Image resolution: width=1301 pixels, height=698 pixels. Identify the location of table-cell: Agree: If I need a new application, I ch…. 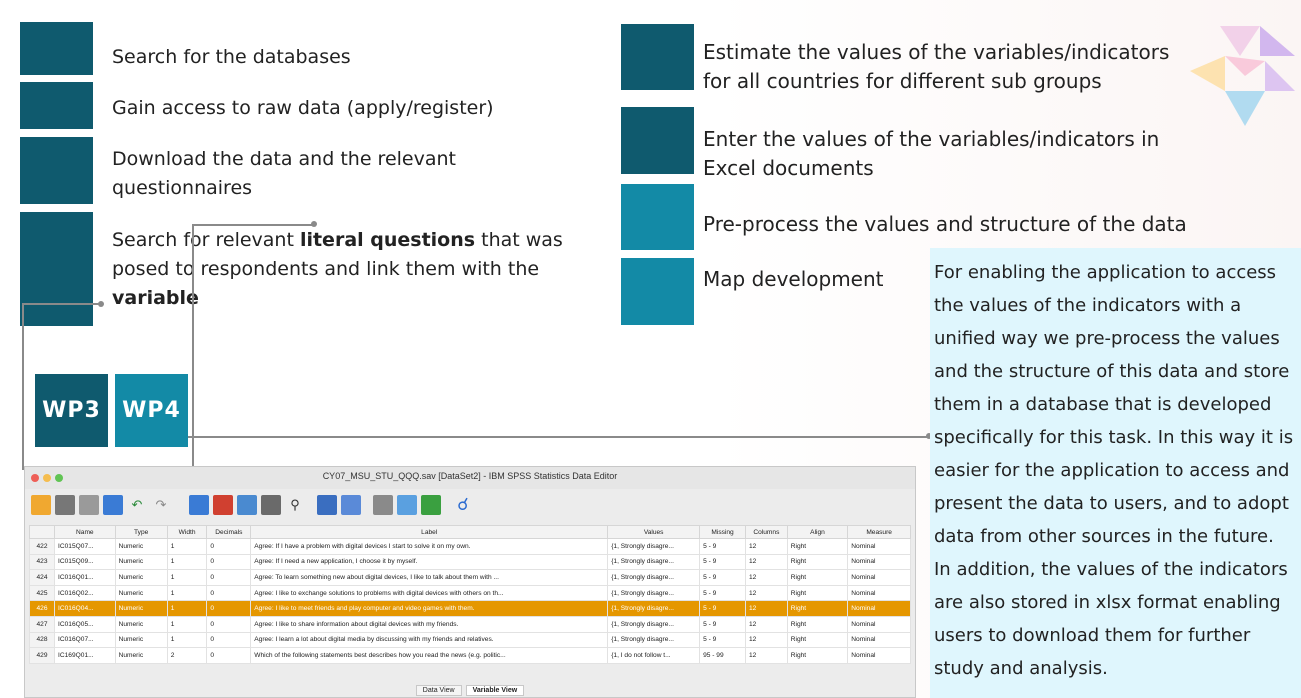
(429, 562).